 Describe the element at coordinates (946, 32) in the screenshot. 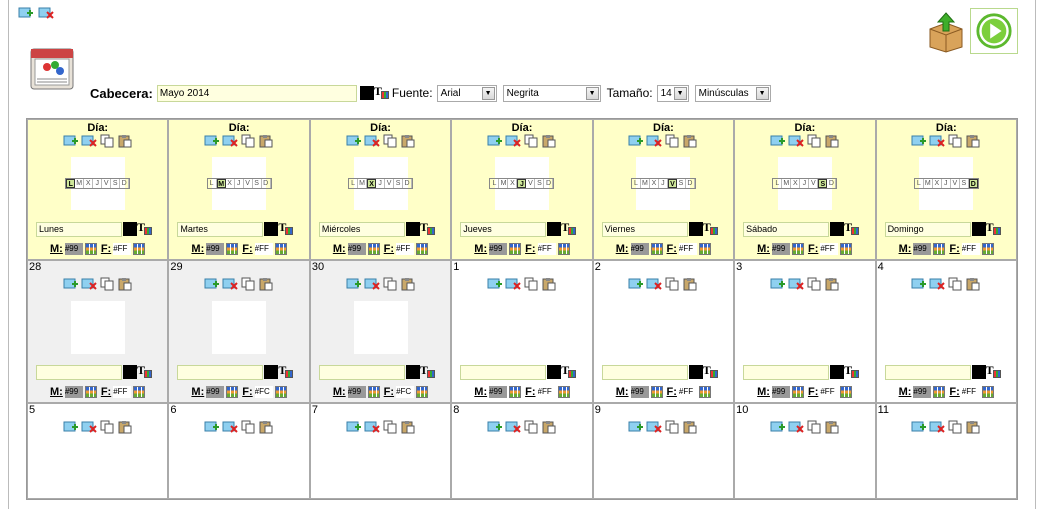

I see `export-box-icon` at that location.